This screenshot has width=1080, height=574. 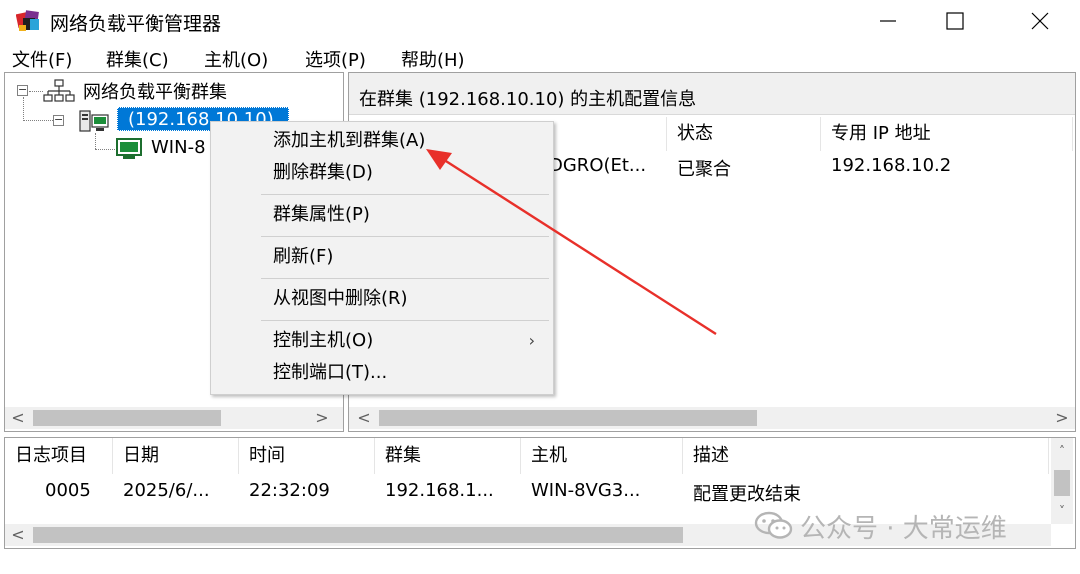 What do you see at coordinates (307, 456) in the screenshot?
I see `log-column-time: 时间` at bounding box center [307, 456].